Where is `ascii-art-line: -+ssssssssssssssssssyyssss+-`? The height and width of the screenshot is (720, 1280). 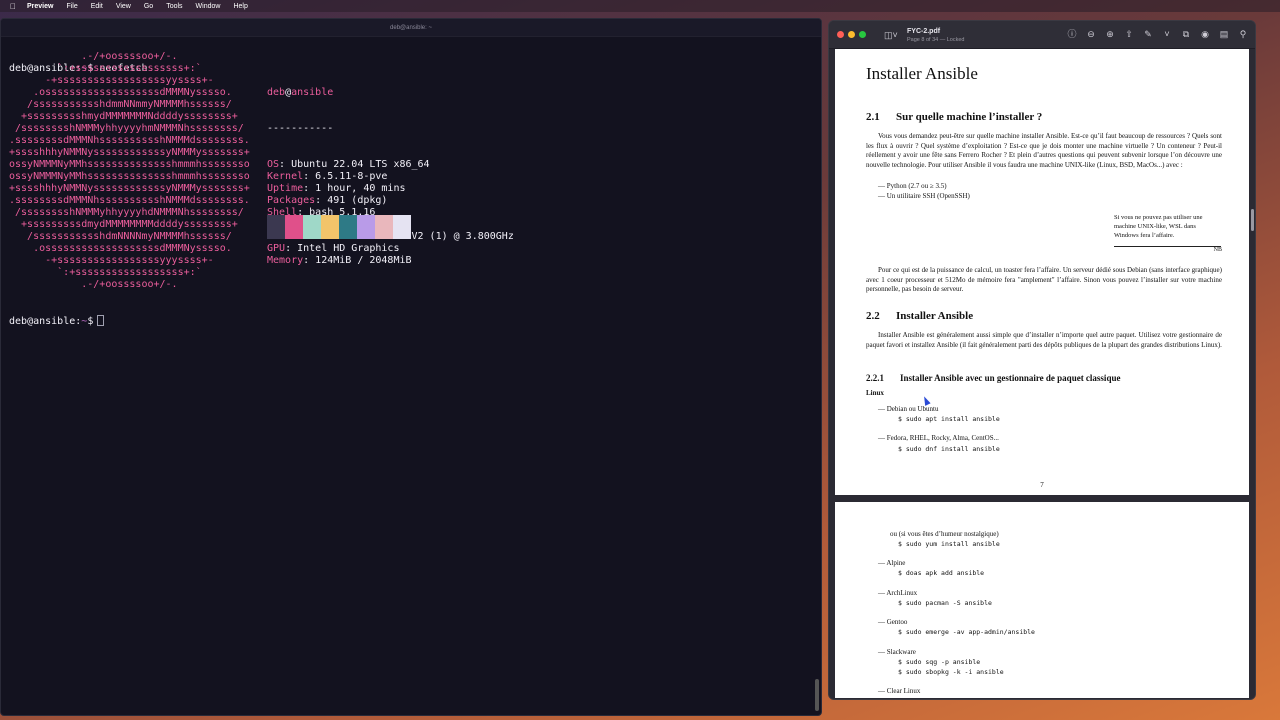
ascii-art-line: -+ssssssssssssssssssyyssss+- is located at coordinates (111, 80).